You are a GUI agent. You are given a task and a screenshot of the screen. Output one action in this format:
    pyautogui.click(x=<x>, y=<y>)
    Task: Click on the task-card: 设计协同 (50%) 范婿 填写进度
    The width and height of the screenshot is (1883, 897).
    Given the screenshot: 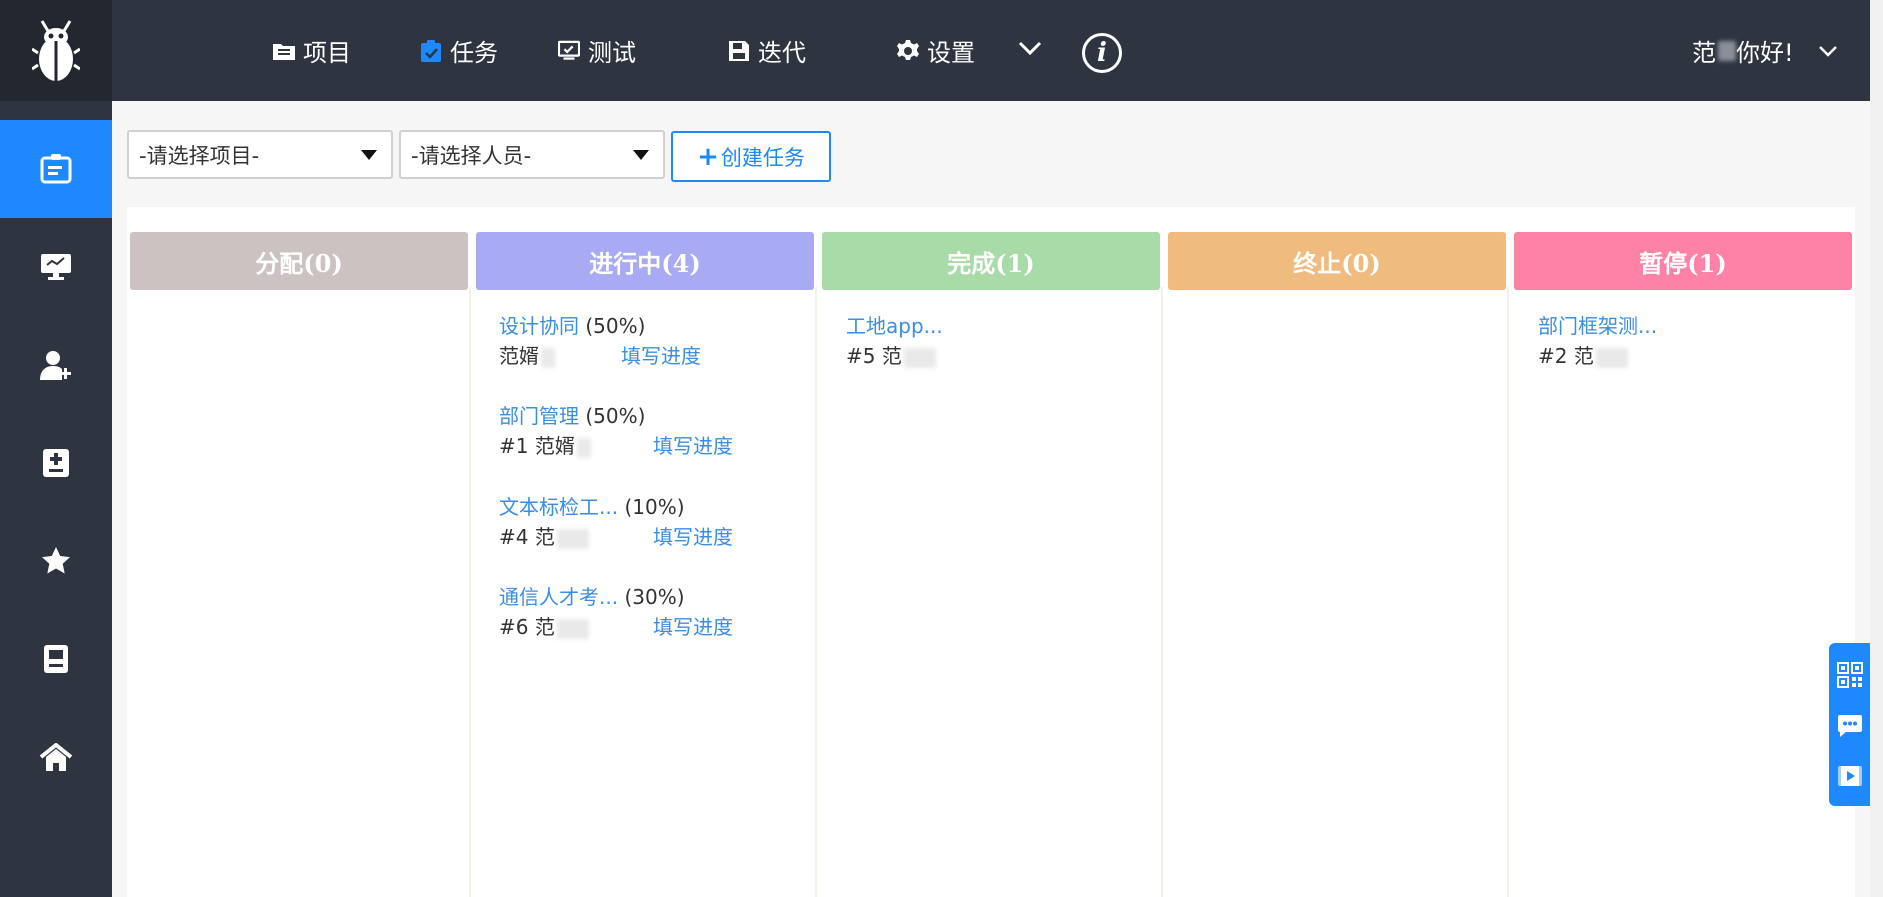 What is the action you would take?
    pyautogui.click(x=649, y=340)
    